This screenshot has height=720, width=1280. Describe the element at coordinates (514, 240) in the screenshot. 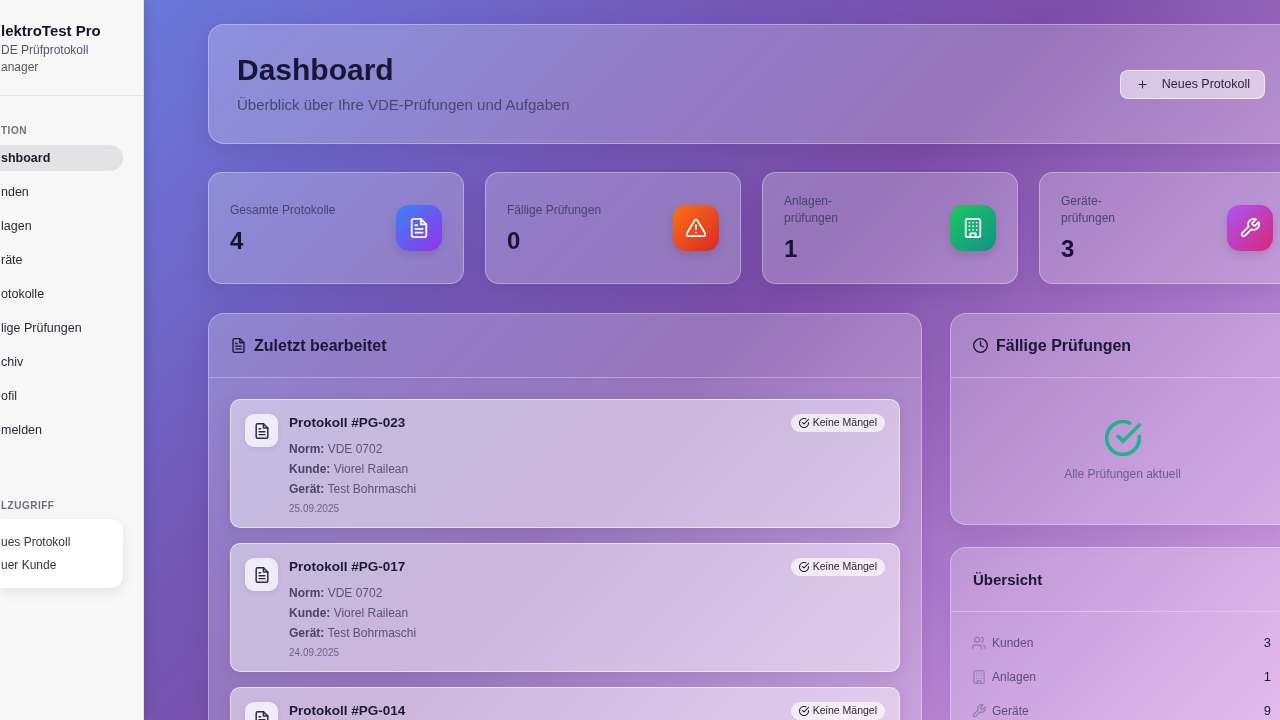

I see `stat-value: 0` at that location.